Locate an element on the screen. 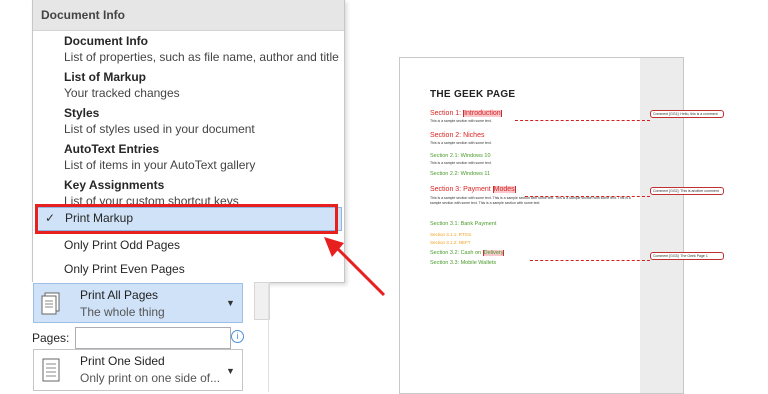  heading-section-3-2: Section 3.2: Cash on Delivery is located at coordinates (467, 253).